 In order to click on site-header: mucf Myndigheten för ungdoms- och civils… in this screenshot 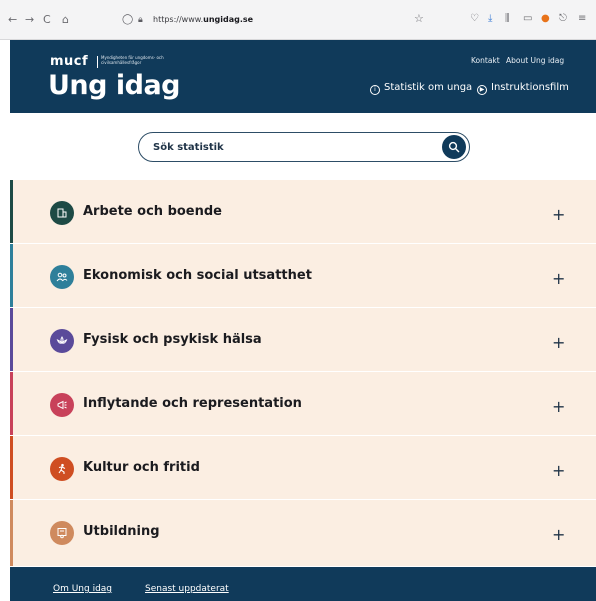, I will do `click(303, 76)`.